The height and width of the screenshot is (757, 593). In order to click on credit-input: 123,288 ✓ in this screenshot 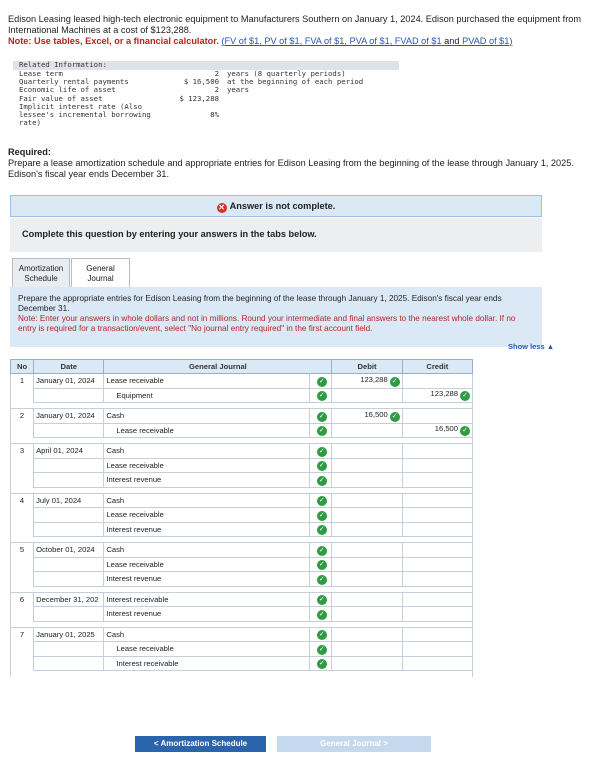, I will do `click(437, 395)`.